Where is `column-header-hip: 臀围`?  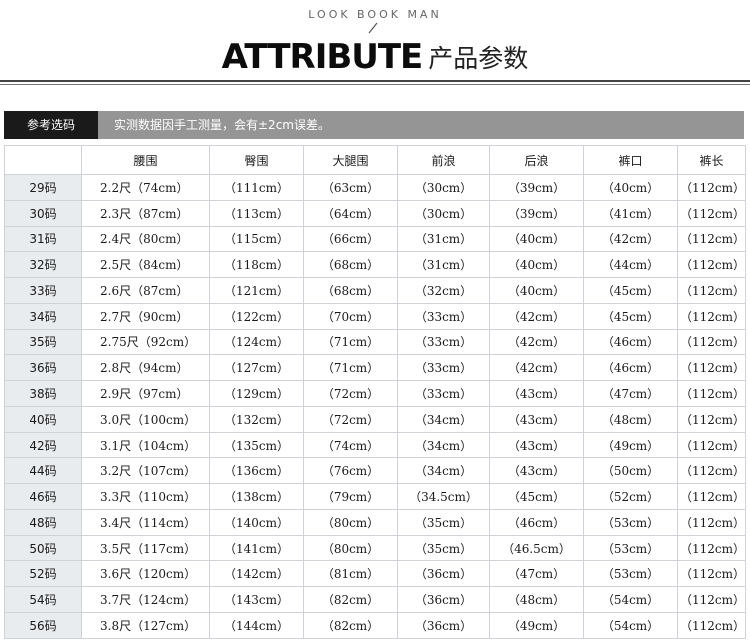
column-header-hip: 臀围 is located at coordinates (256, 160).